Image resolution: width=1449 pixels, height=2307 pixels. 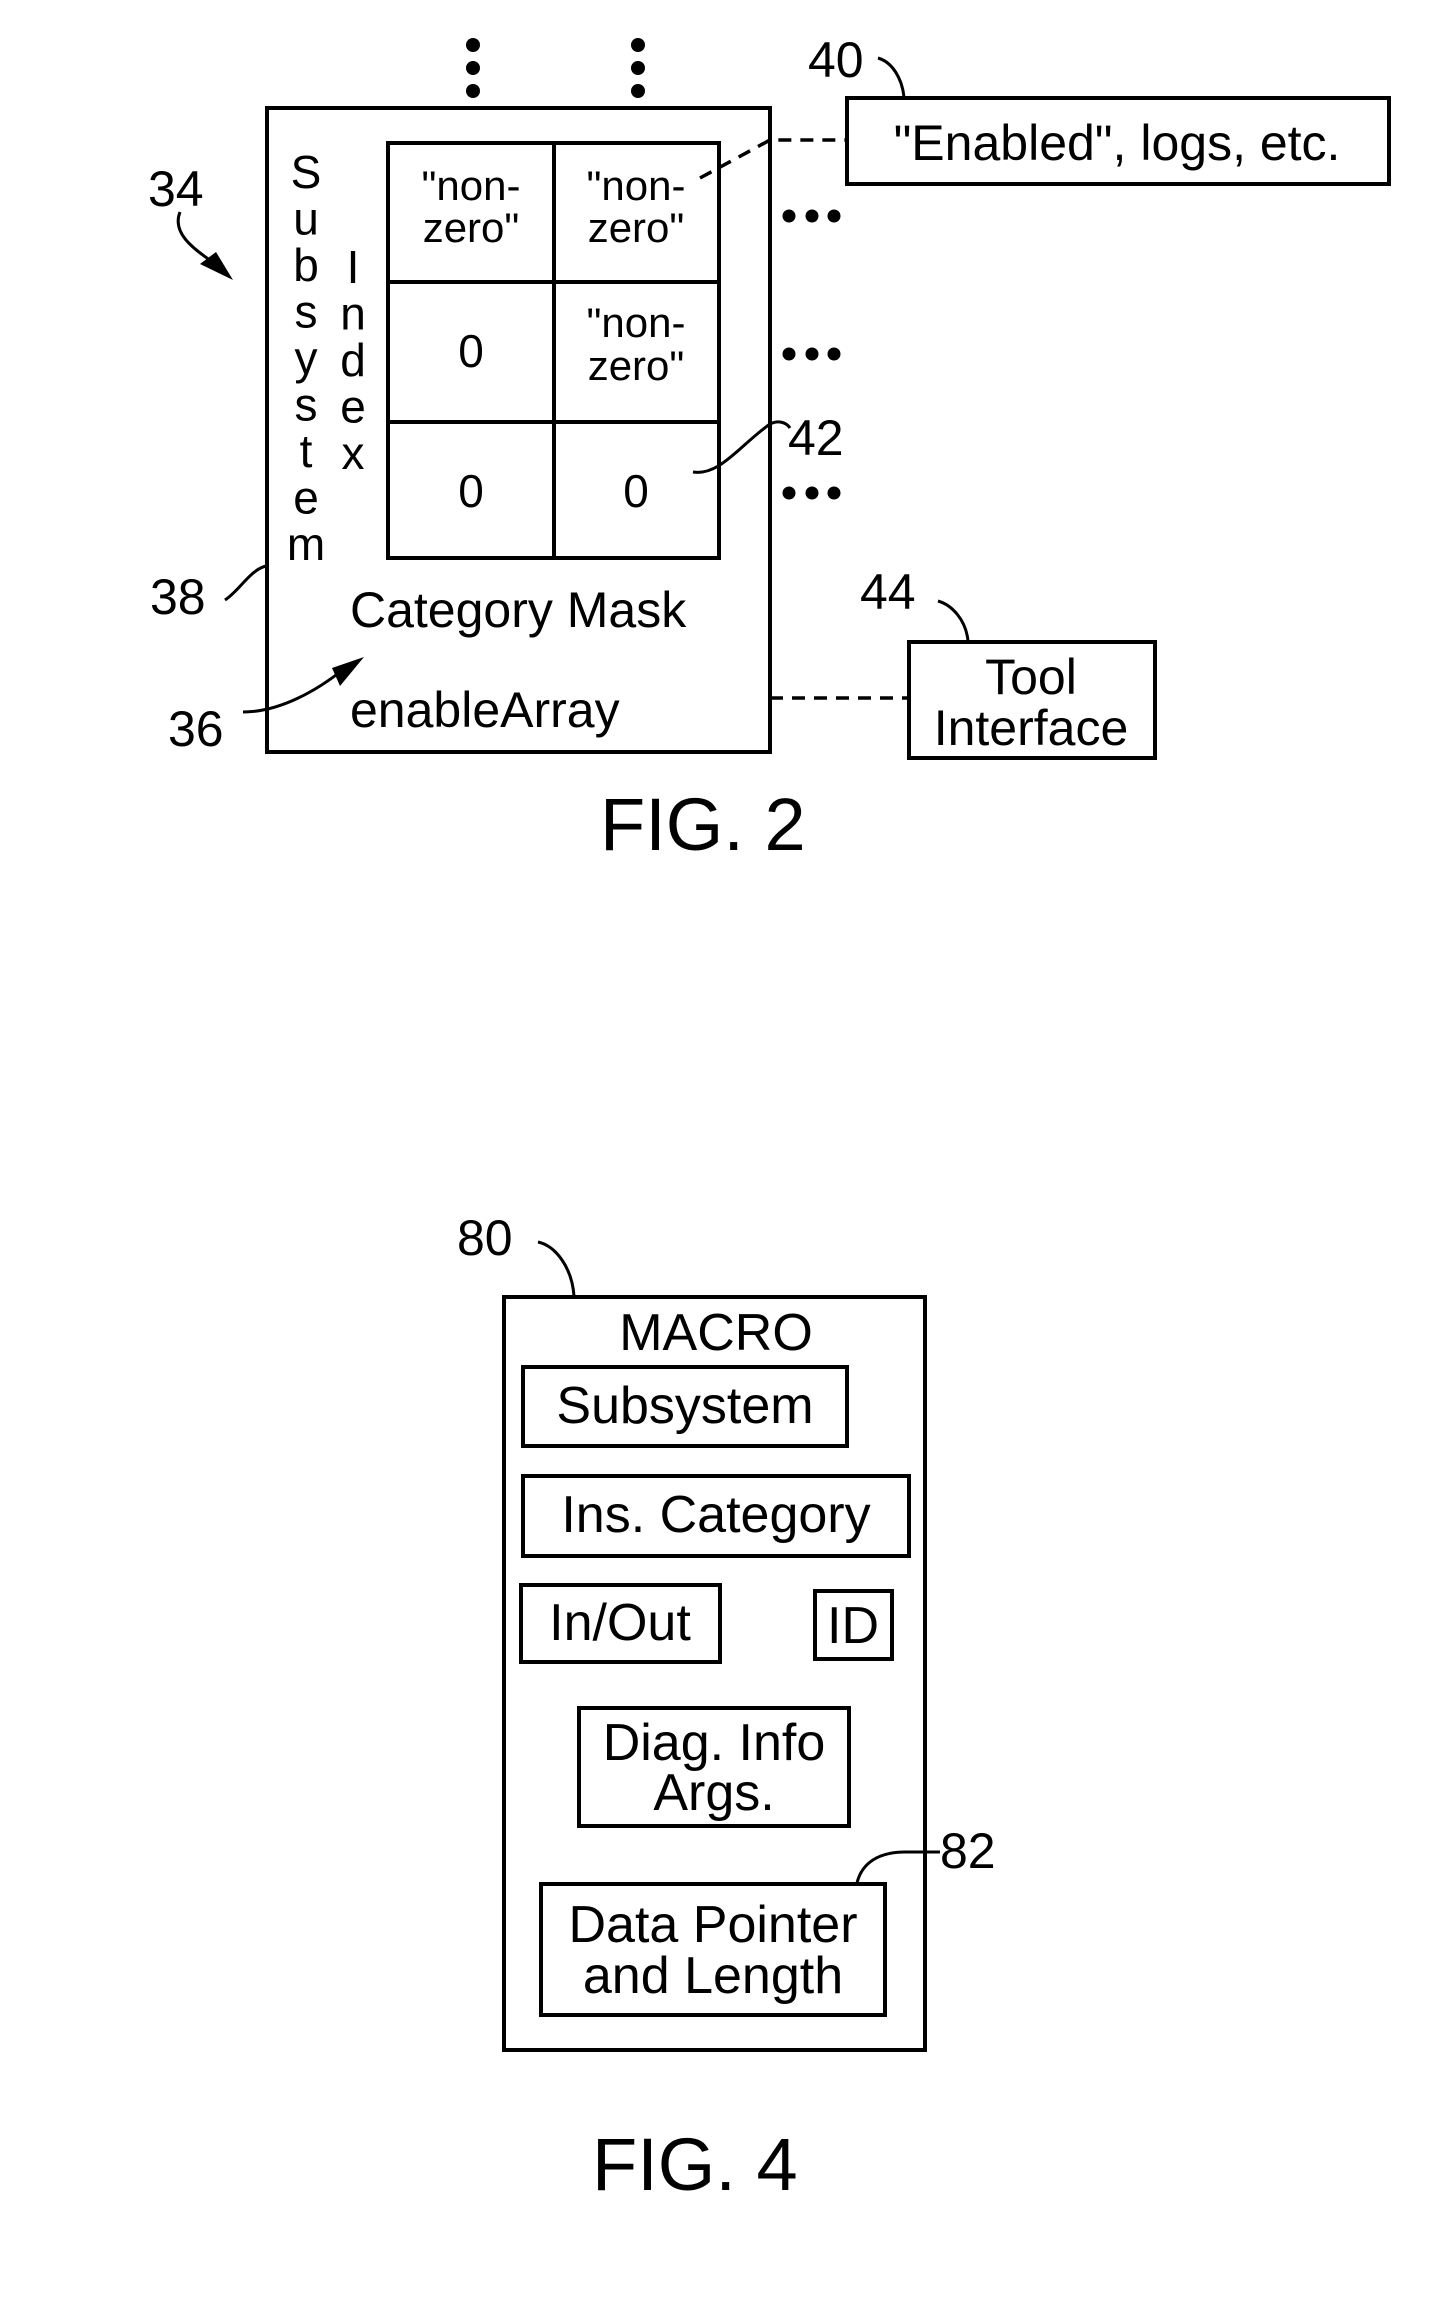 What do you see at coordinates (306, 219) in the screenshot?
I see `vertical-label-letter: u` at bounding box center [306, 219].